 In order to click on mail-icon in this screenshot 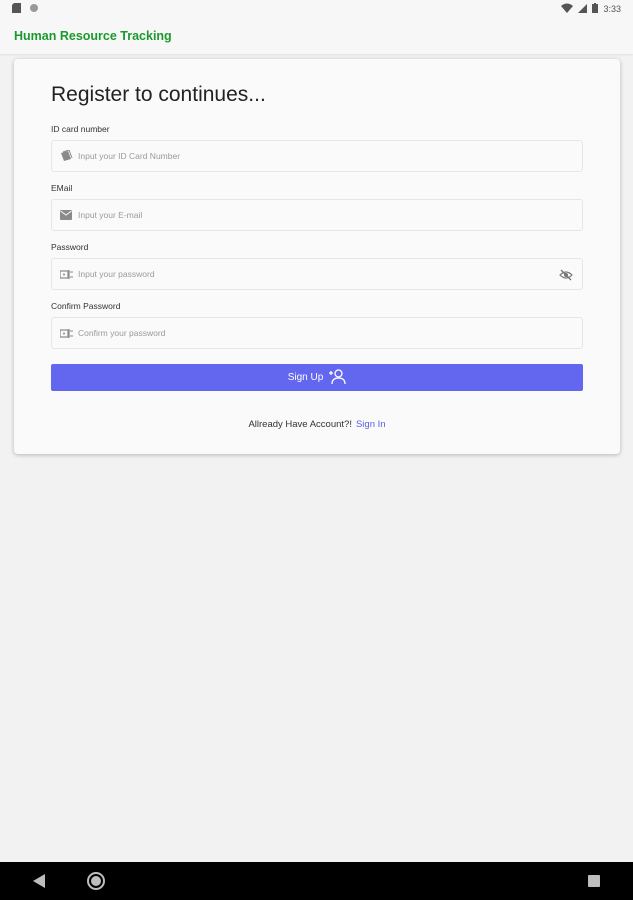, I will do `click(66, 215)`.